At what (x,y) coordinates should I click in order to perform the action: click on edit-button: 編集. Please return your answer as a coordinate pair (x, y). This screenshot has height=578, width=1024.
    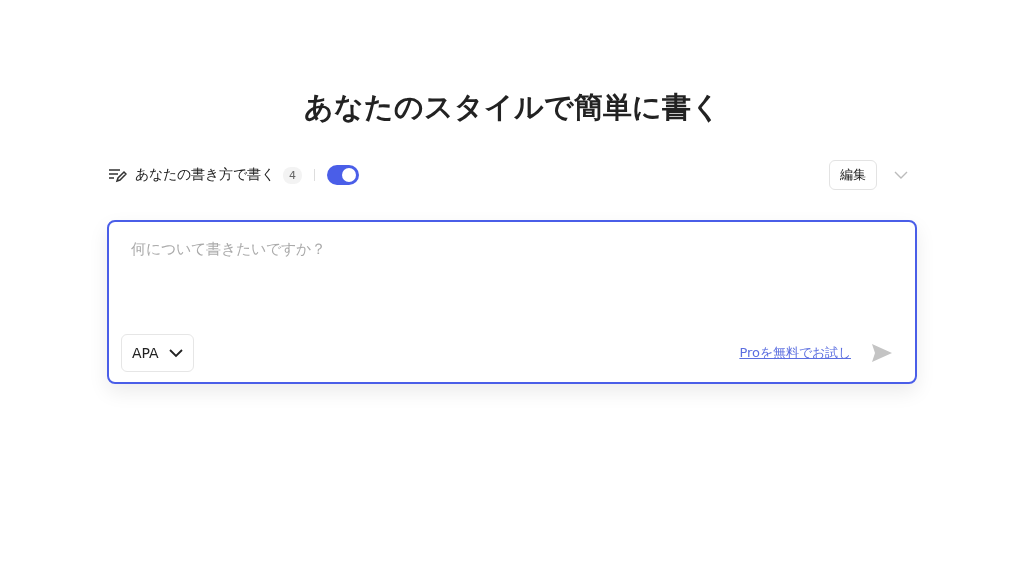
    Looking at the image, I should click on (853, 175).